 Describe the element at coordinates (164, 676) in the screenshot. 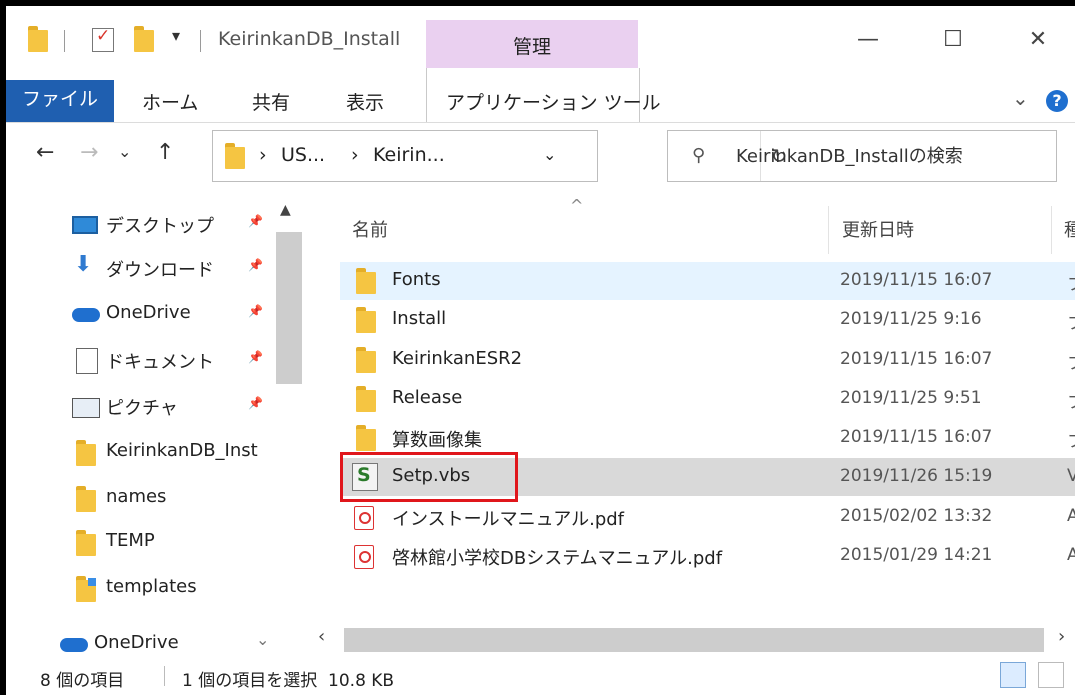

I see `status-divider` at that location.